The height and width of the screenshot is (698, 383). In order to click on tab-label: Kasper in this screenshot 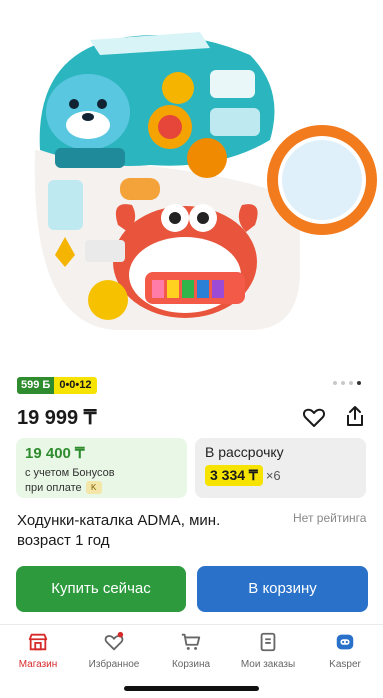, I will do `click(345, 664)`.